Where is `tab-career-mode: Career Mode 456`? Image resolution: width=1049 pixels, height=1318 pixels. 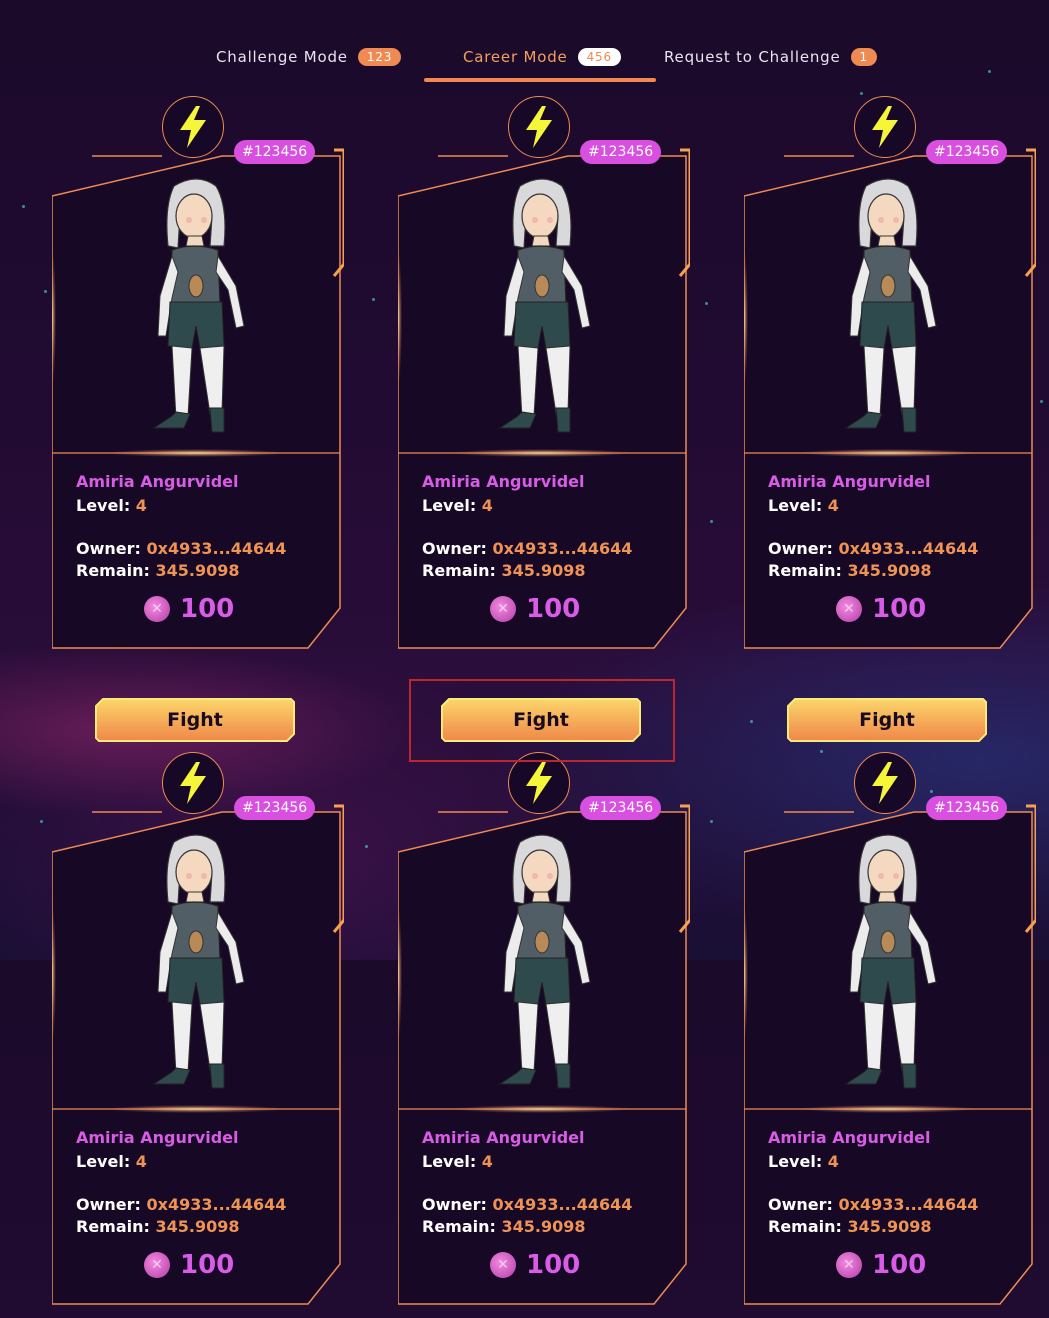 tab-career-mode: Career Mode 456 is located at coordinates (542, 57).